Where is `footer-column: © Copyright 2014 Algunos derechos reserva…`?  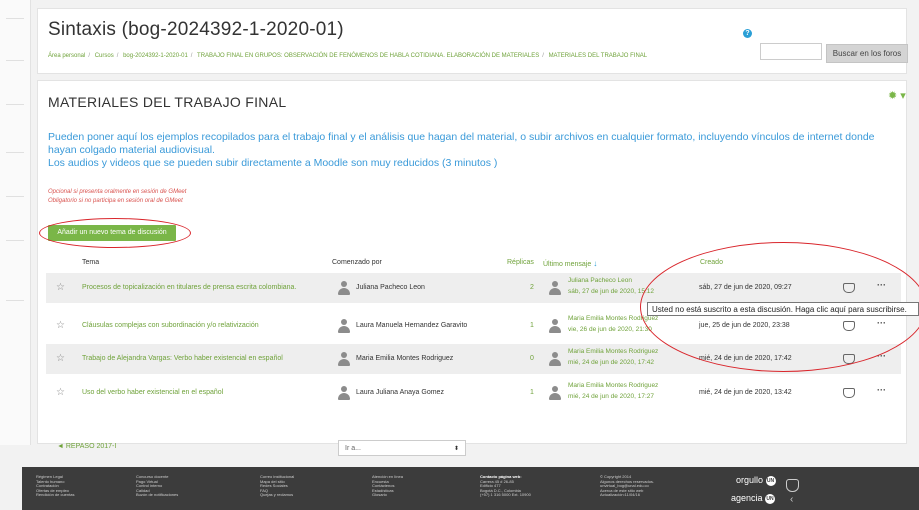
footer-column: © Copyright 2014 Algunos derechos reserva… is located at coordinates (627, 486).